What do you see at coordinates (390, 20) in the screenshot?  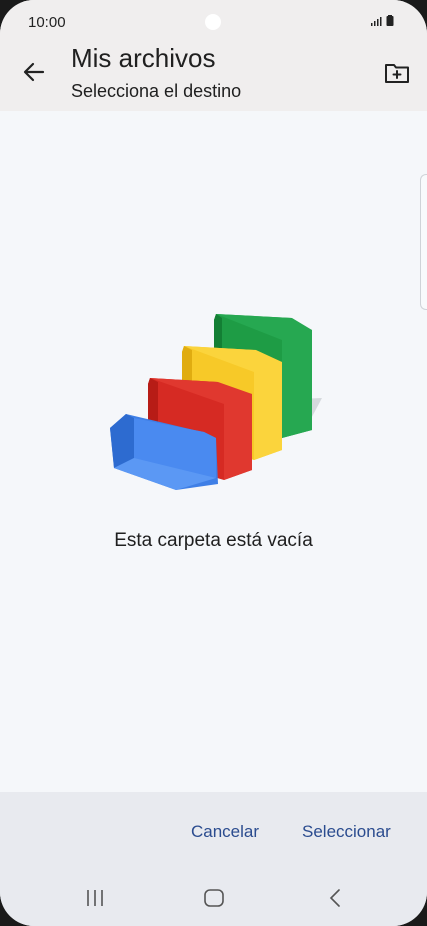 I see `battery-icon` at bounding box center [390, 20].